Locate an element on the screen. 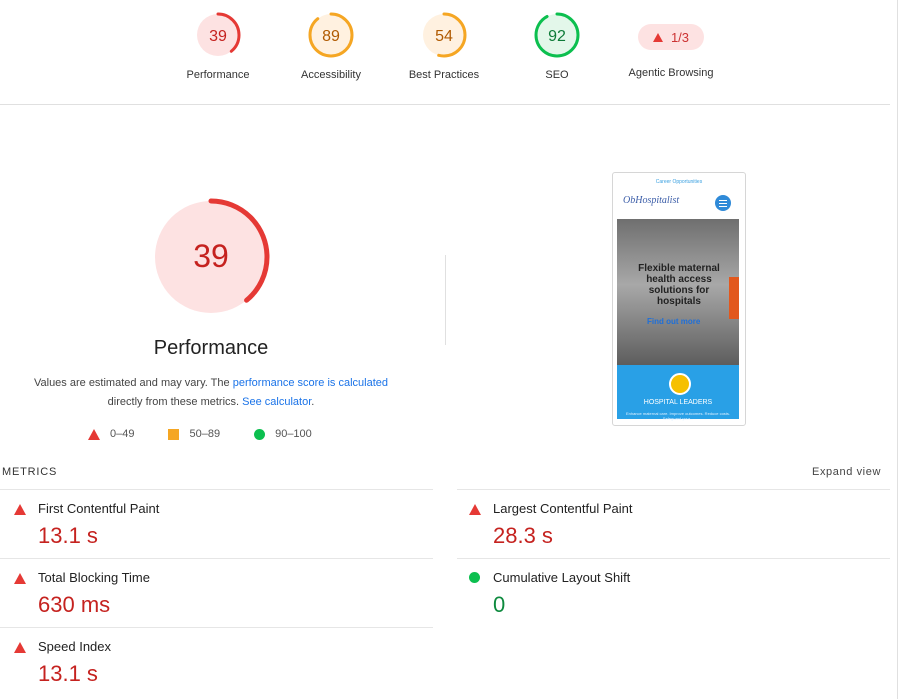 The width and height of the screenshot is (900, 699). vertical-divider is located at coordinates (445, 300).